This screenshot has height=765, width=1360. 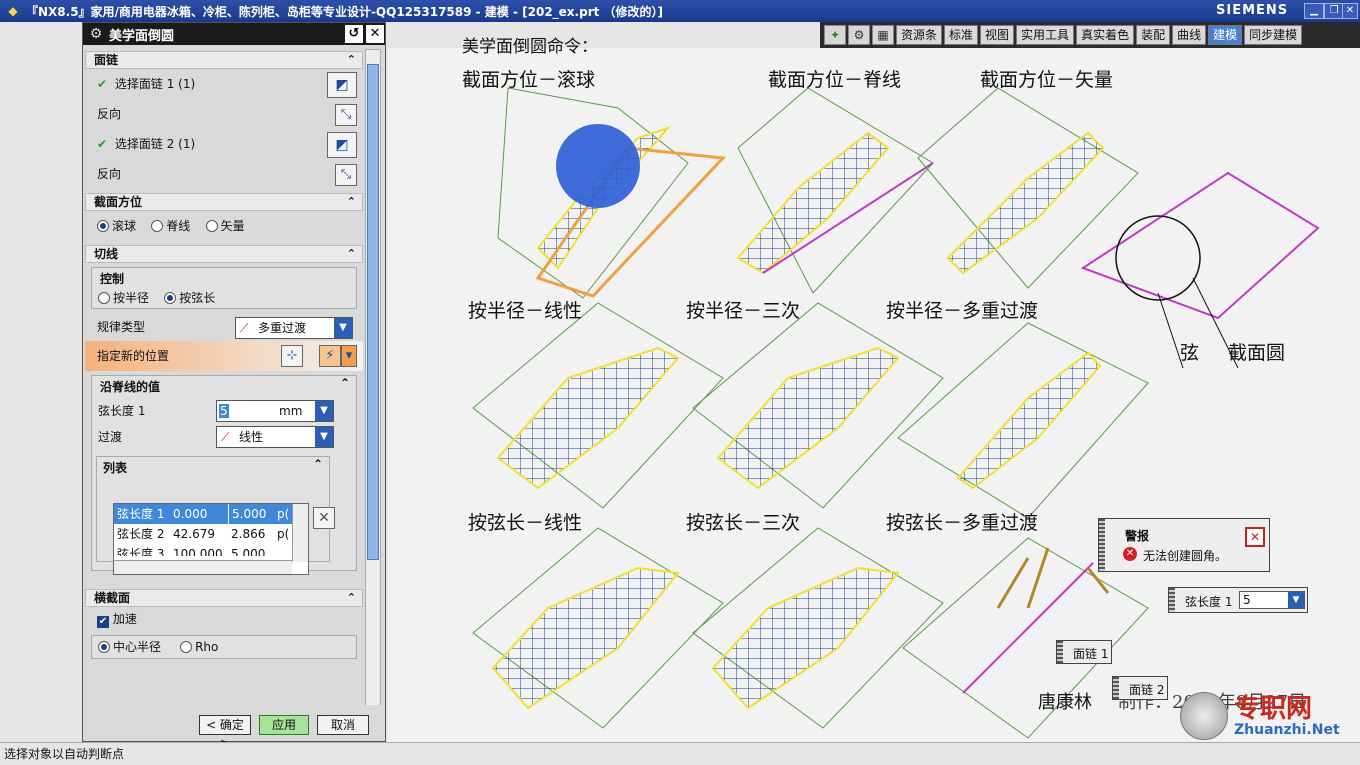 What do you see at coordinates (835, 35) in the screenshot?
I see `nx-start-icon: ✦` at bounding box center [835, 35].